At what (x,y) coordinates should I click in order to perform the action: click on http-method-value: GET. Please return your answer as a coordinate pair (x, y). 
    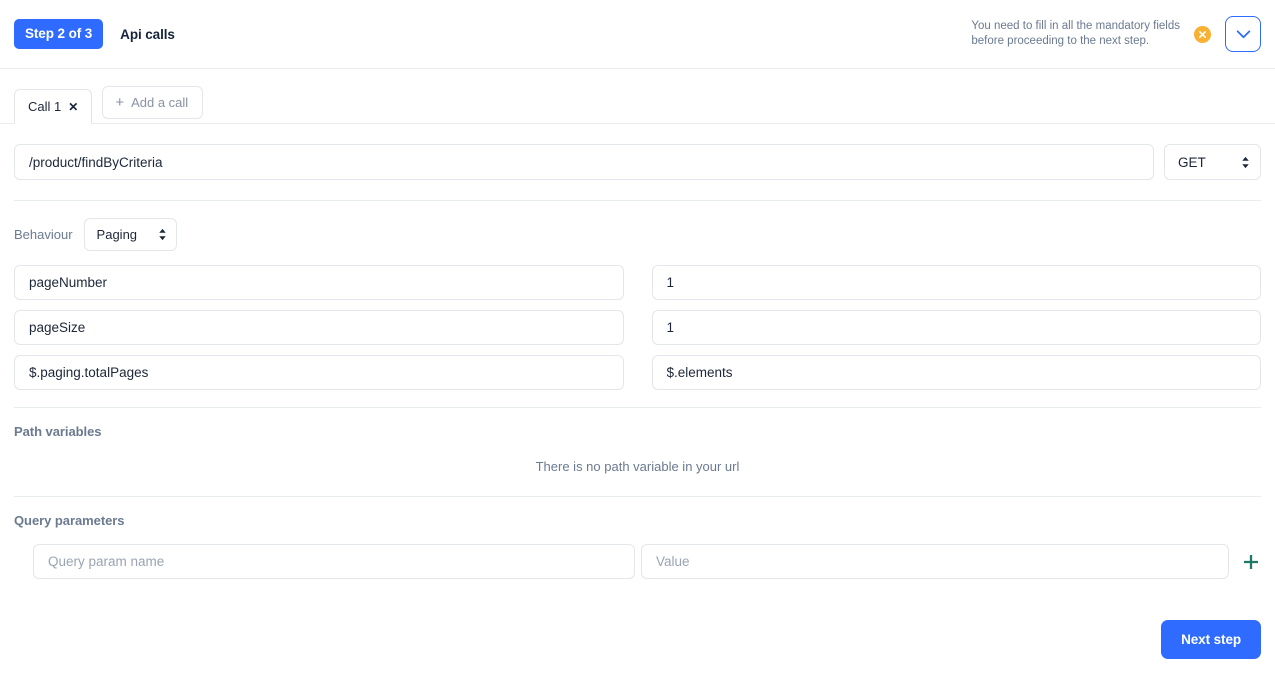
    Looking at the image, I should click on (1192, 162).